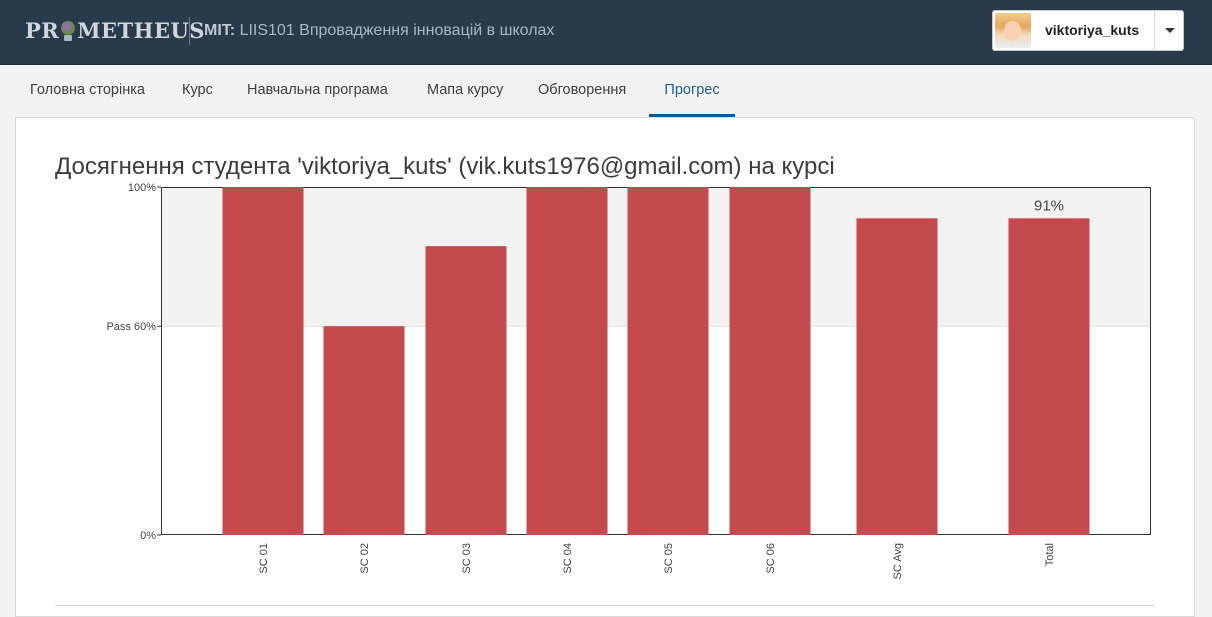  Describe the element at coordinates (467, 558) in the screenshot. I see `x-tick-label: SC 03` at that location.